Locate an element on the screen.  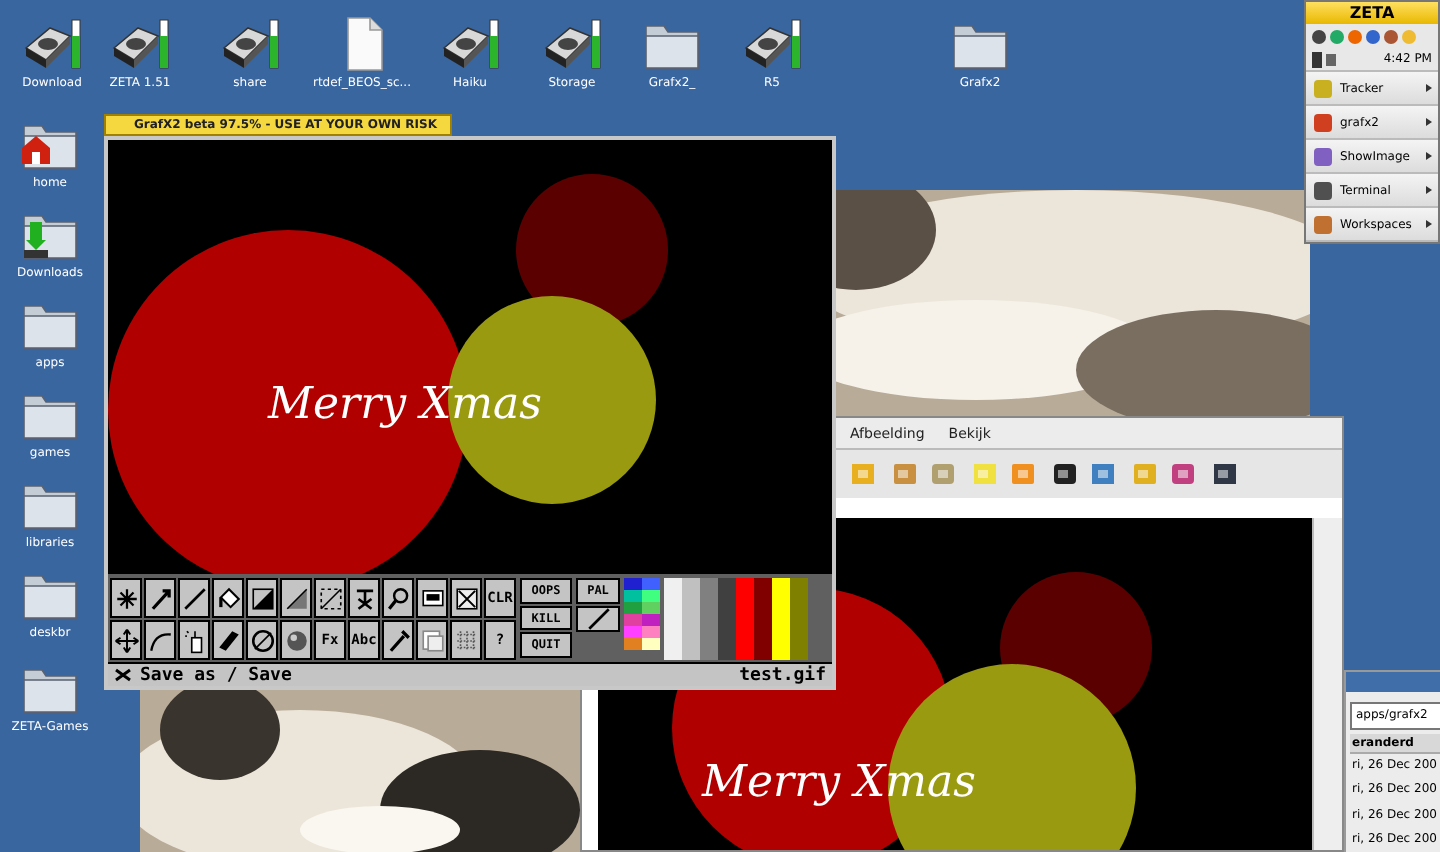
spray-icon is located at coordinates (194, 640).